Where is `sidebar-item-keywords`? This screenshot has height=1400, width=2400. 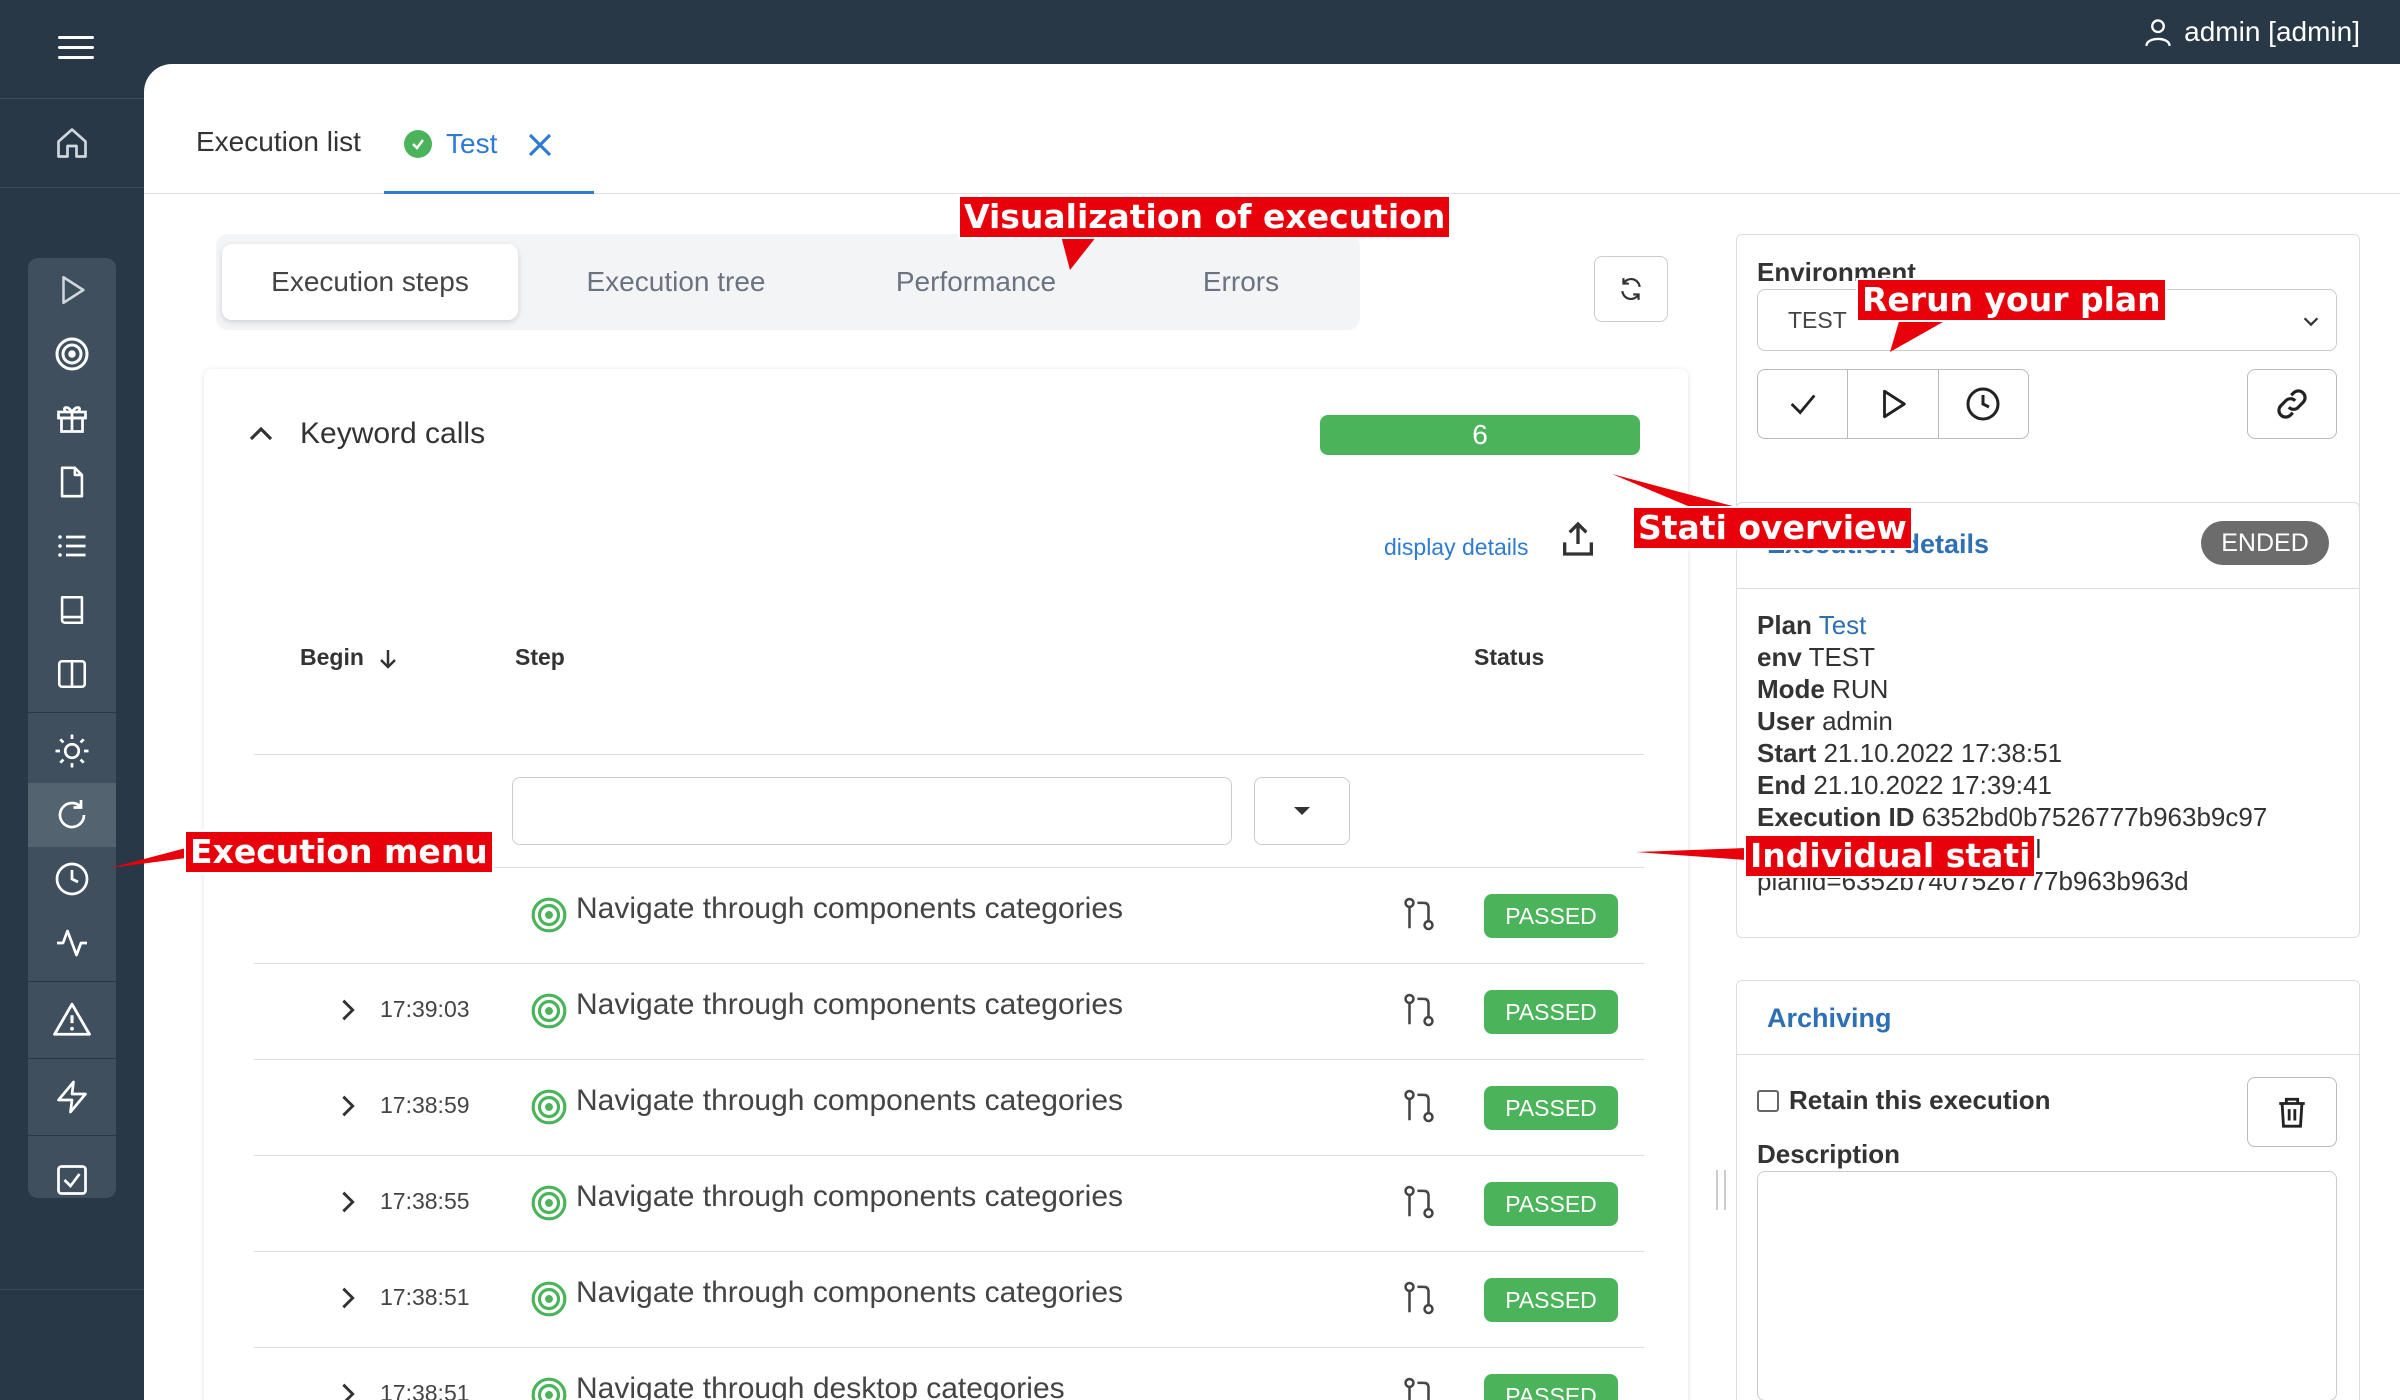
sidebar-item-keywords is located at coordinates (72, 354).